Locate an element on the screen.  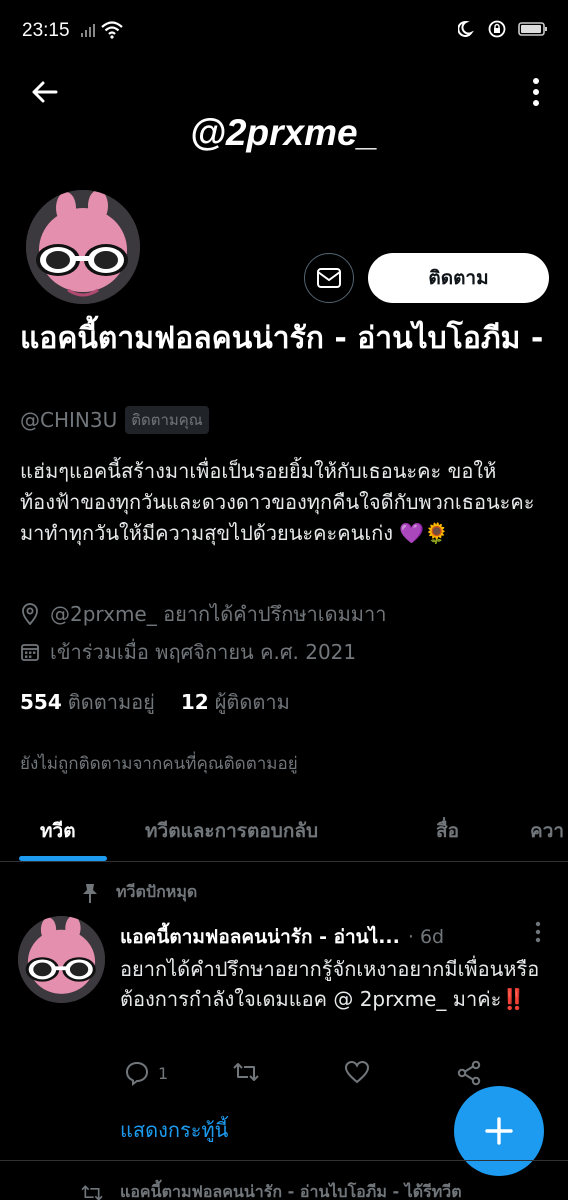
tab-tweets: ทวีต is located at coordinates (58, 831).